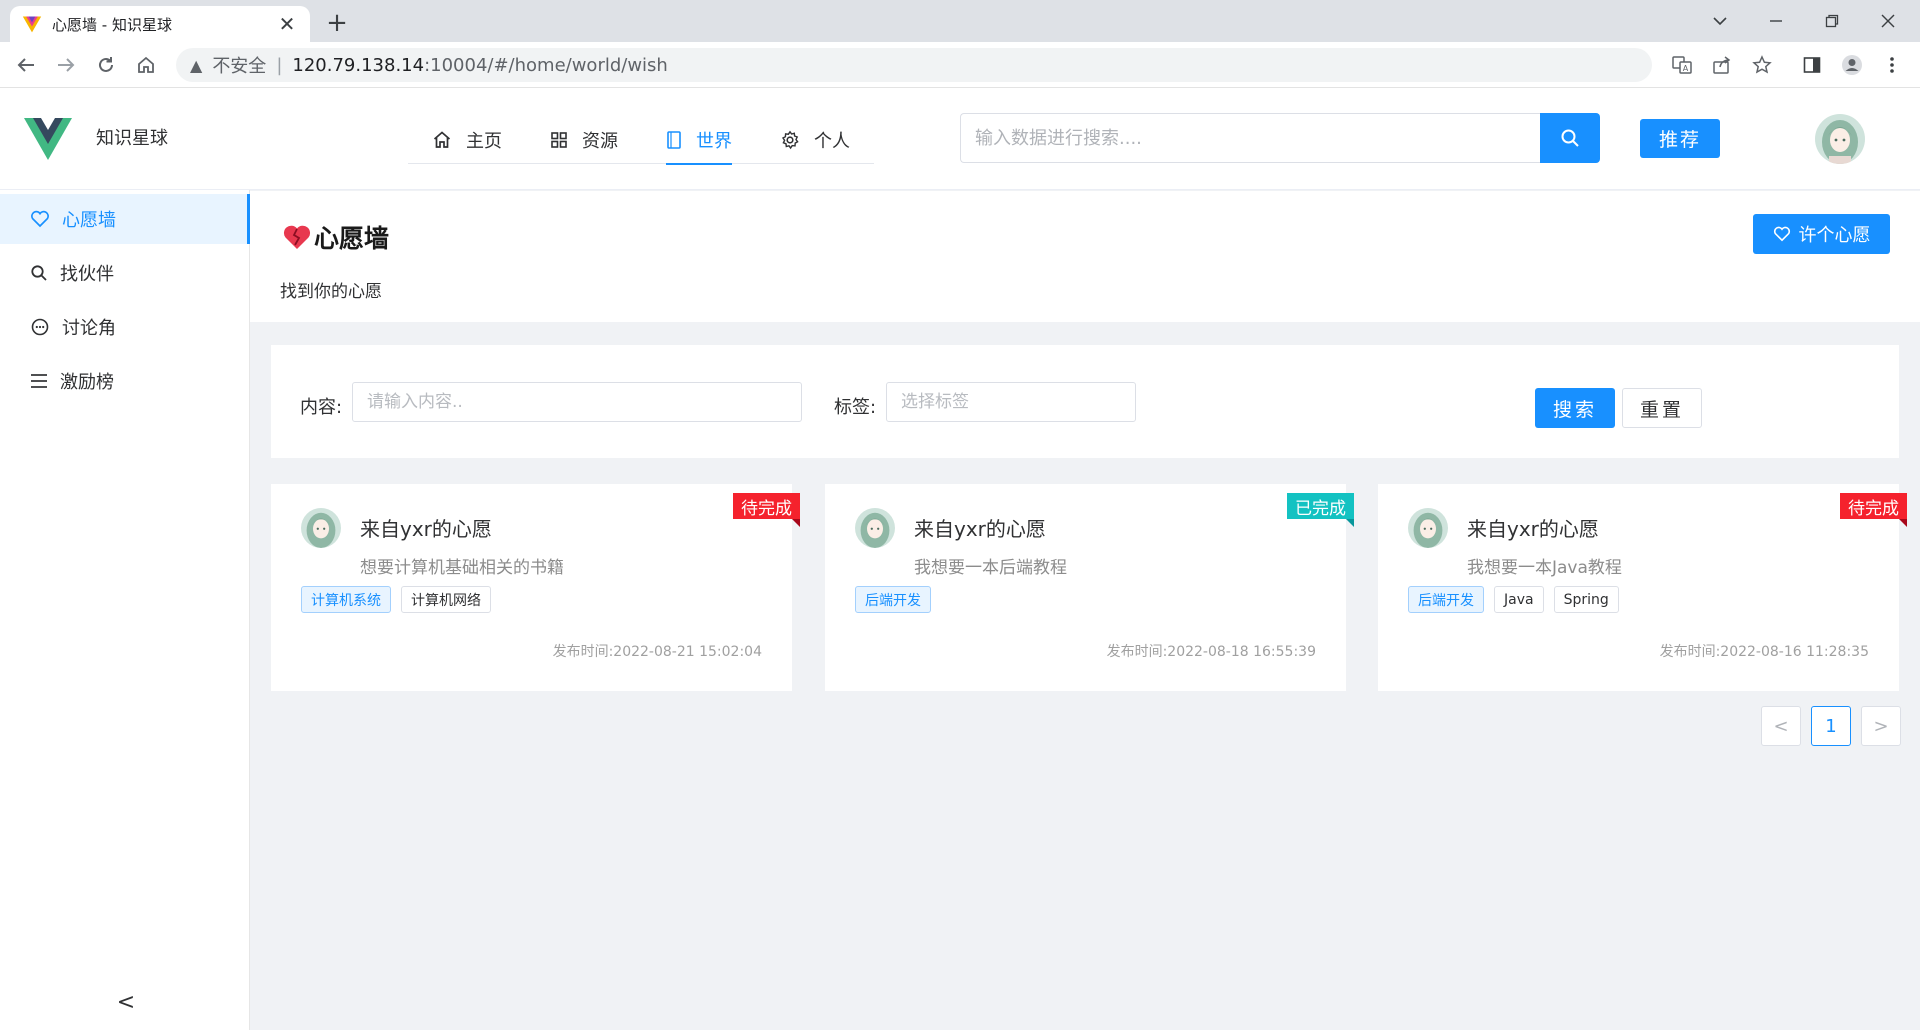  What do you see at coordinates (1250, 138) in the screenshot?
I see `global-search-input` at bounding box center [1250, 138].